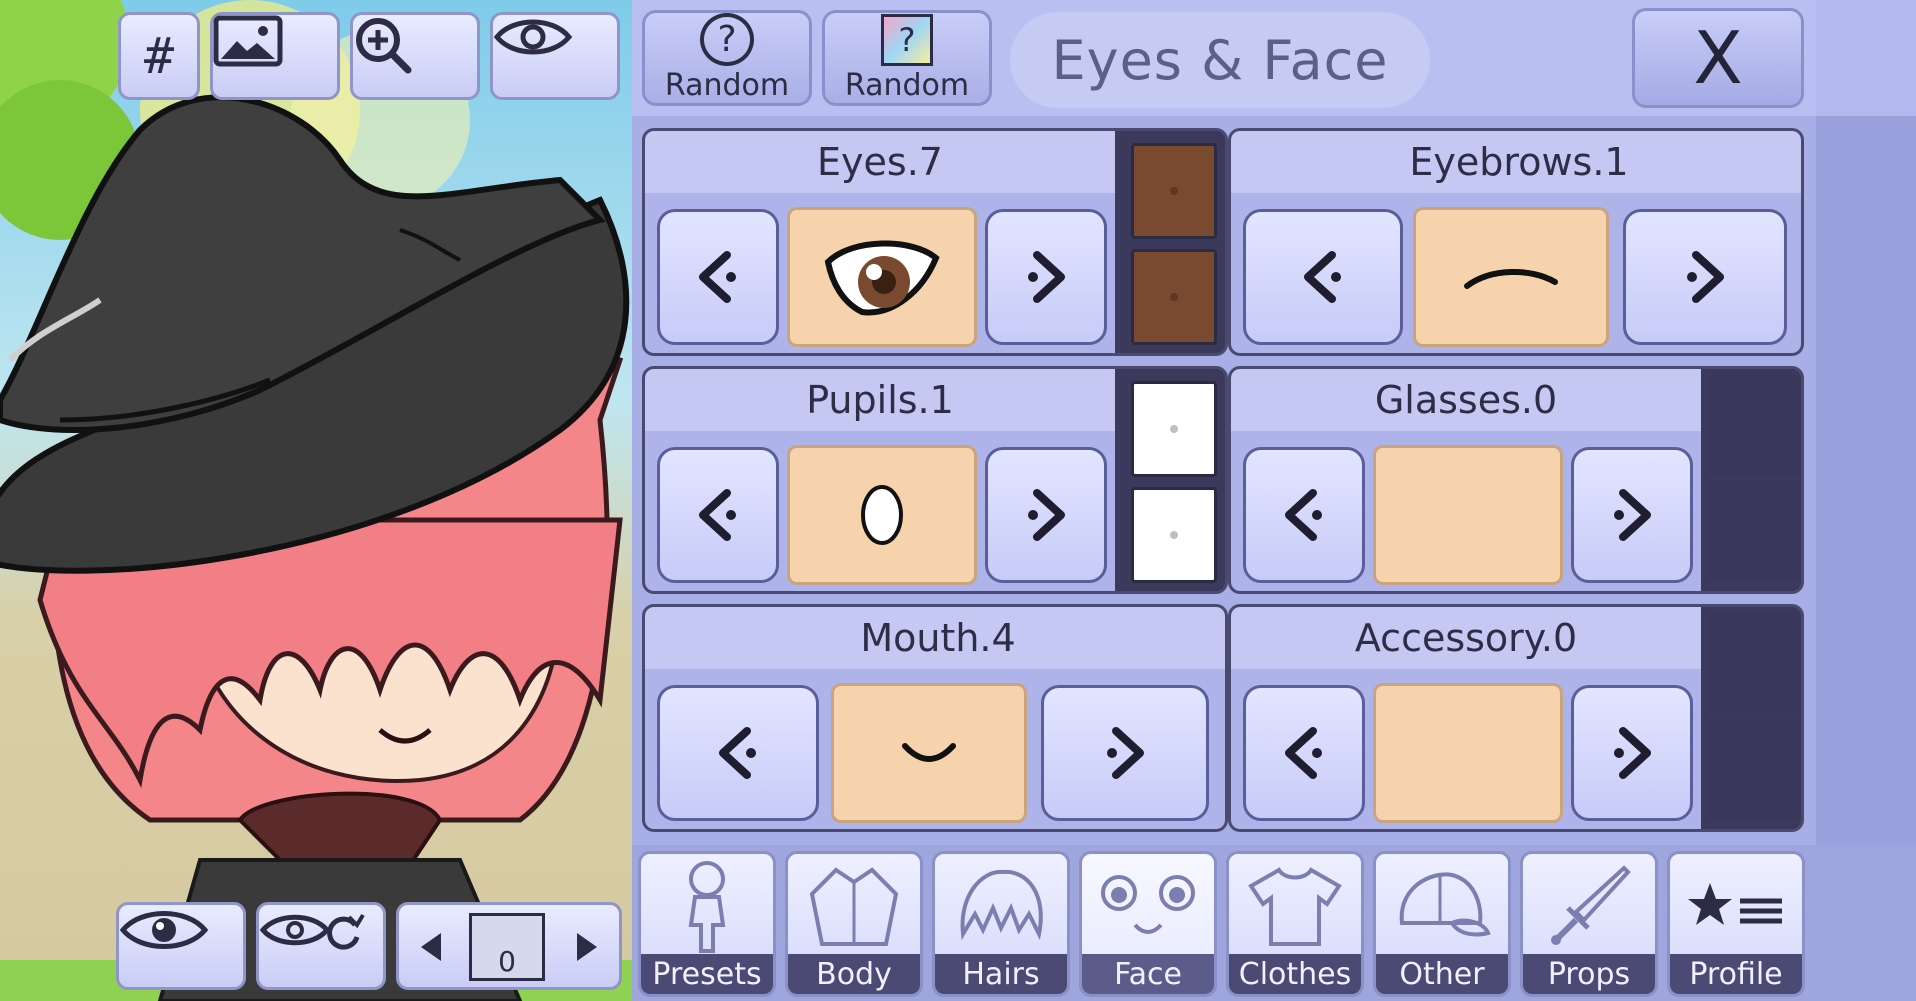 This screenshot has width=1916, height=1001. What do you see at coordinates (880, 400) in the screenshot?
I see `pupils-label: Pupils.1` at bounding box center [880, 400].